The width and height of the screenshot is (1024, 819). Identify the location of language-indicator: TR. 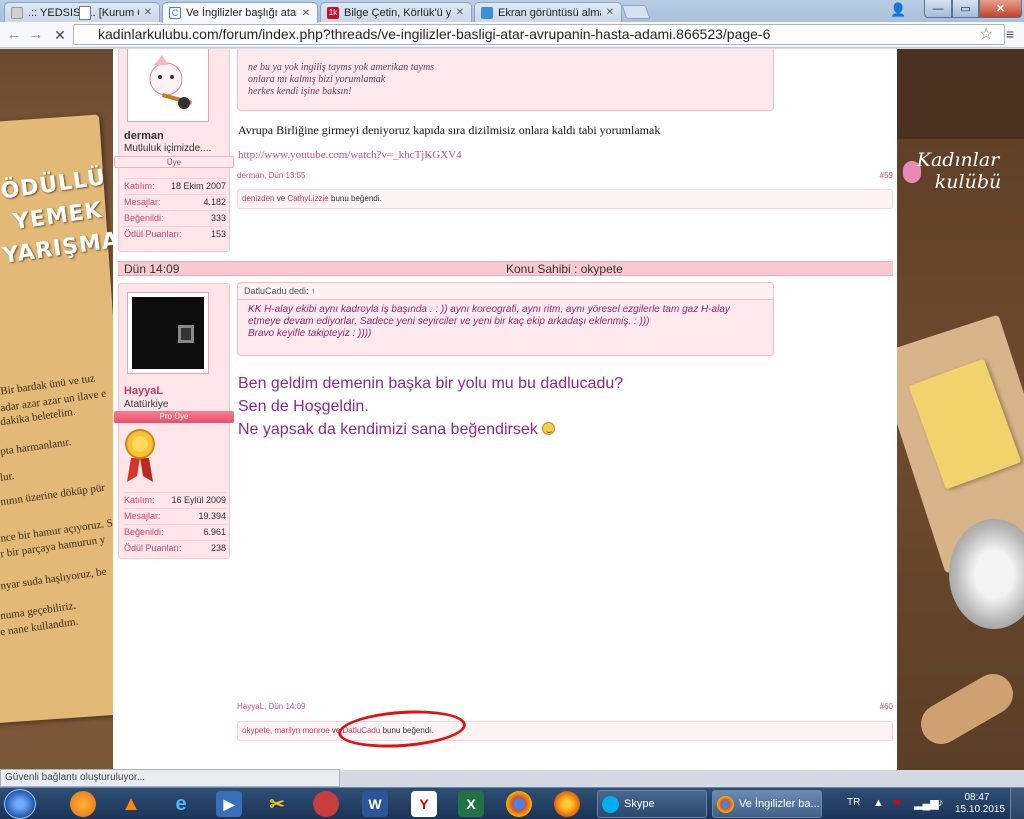
(853, 802).